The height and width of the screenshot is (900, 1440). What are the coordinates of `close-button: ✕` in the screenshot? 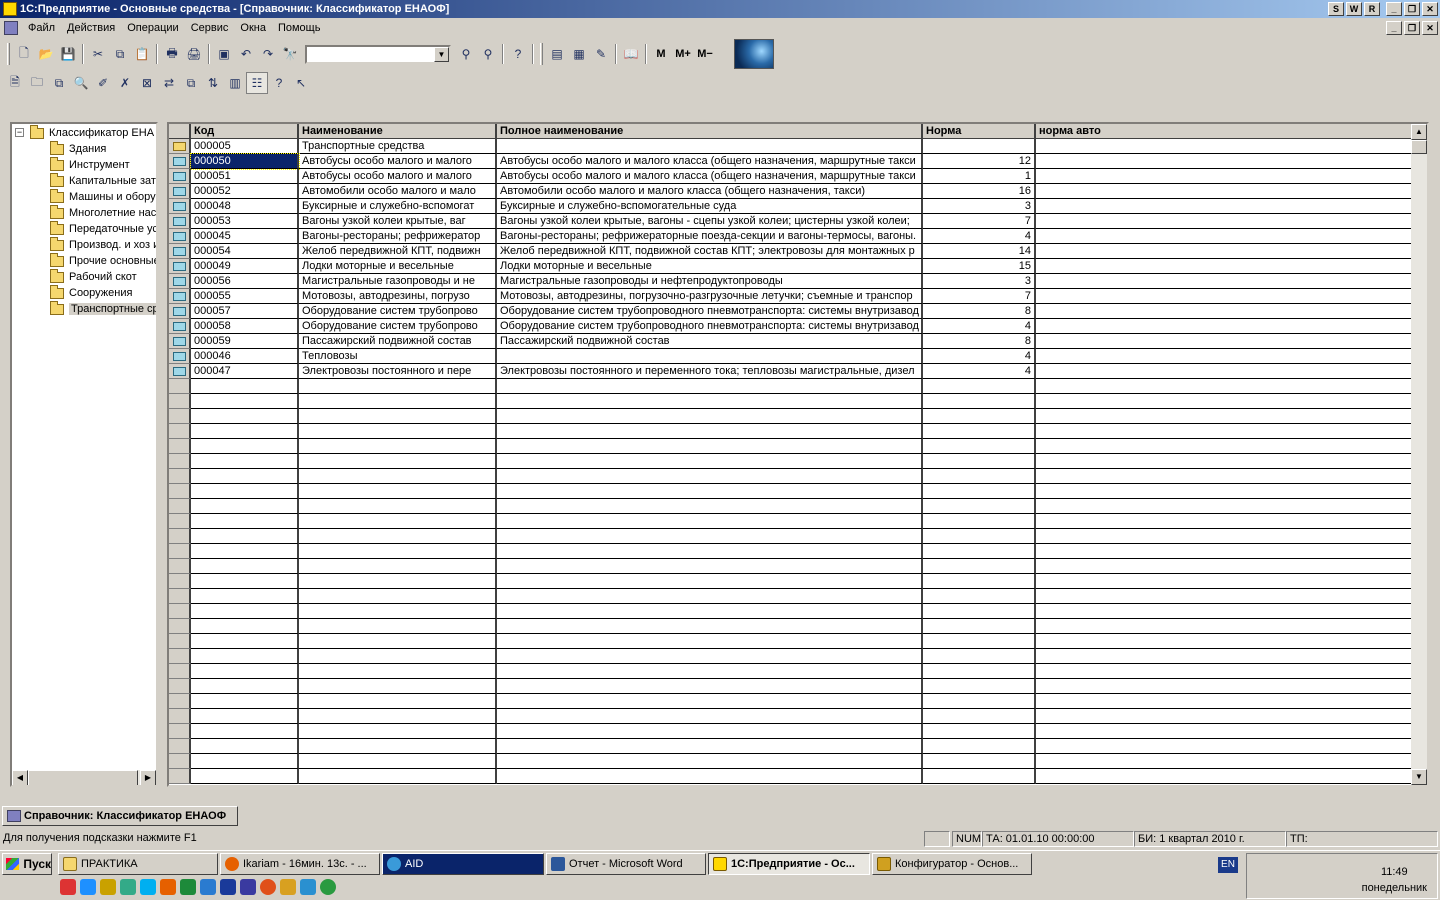 It's located at (1430, 9).